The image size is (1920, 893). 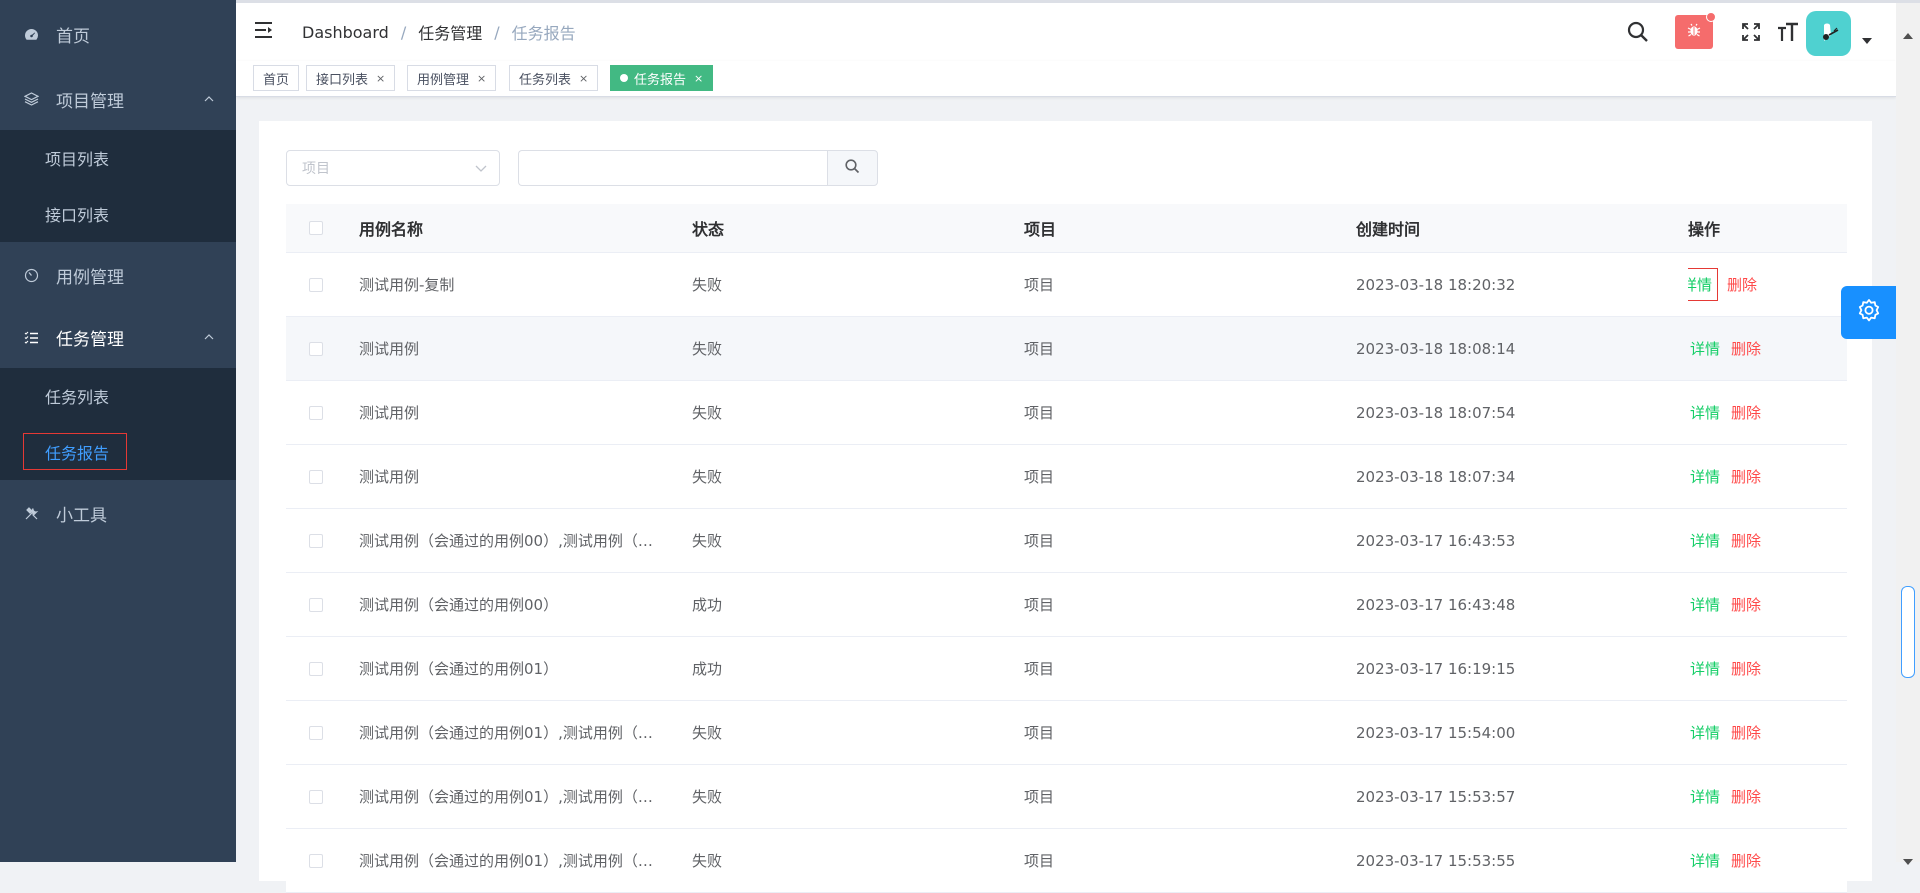 What do you see at coordinates (1751, 32) in the screenshot?
I see `fullscreen-icon` at bounding box center [1751, 32].